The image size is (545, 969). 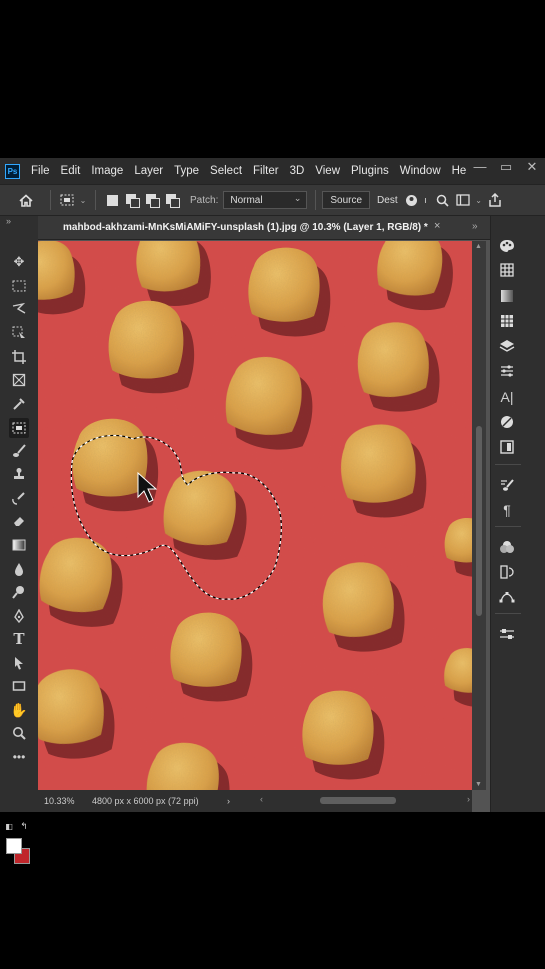 I want to click on frame-icon, so click(x=19, y=380).